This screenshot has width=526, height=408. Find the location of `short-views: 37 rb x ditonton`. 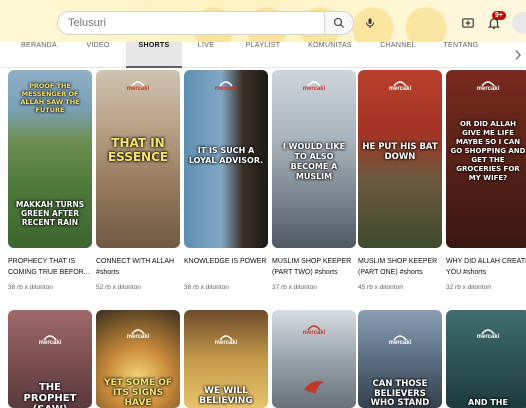

short-views: 37 rb x ditonton is located at coordinates (294, 287).